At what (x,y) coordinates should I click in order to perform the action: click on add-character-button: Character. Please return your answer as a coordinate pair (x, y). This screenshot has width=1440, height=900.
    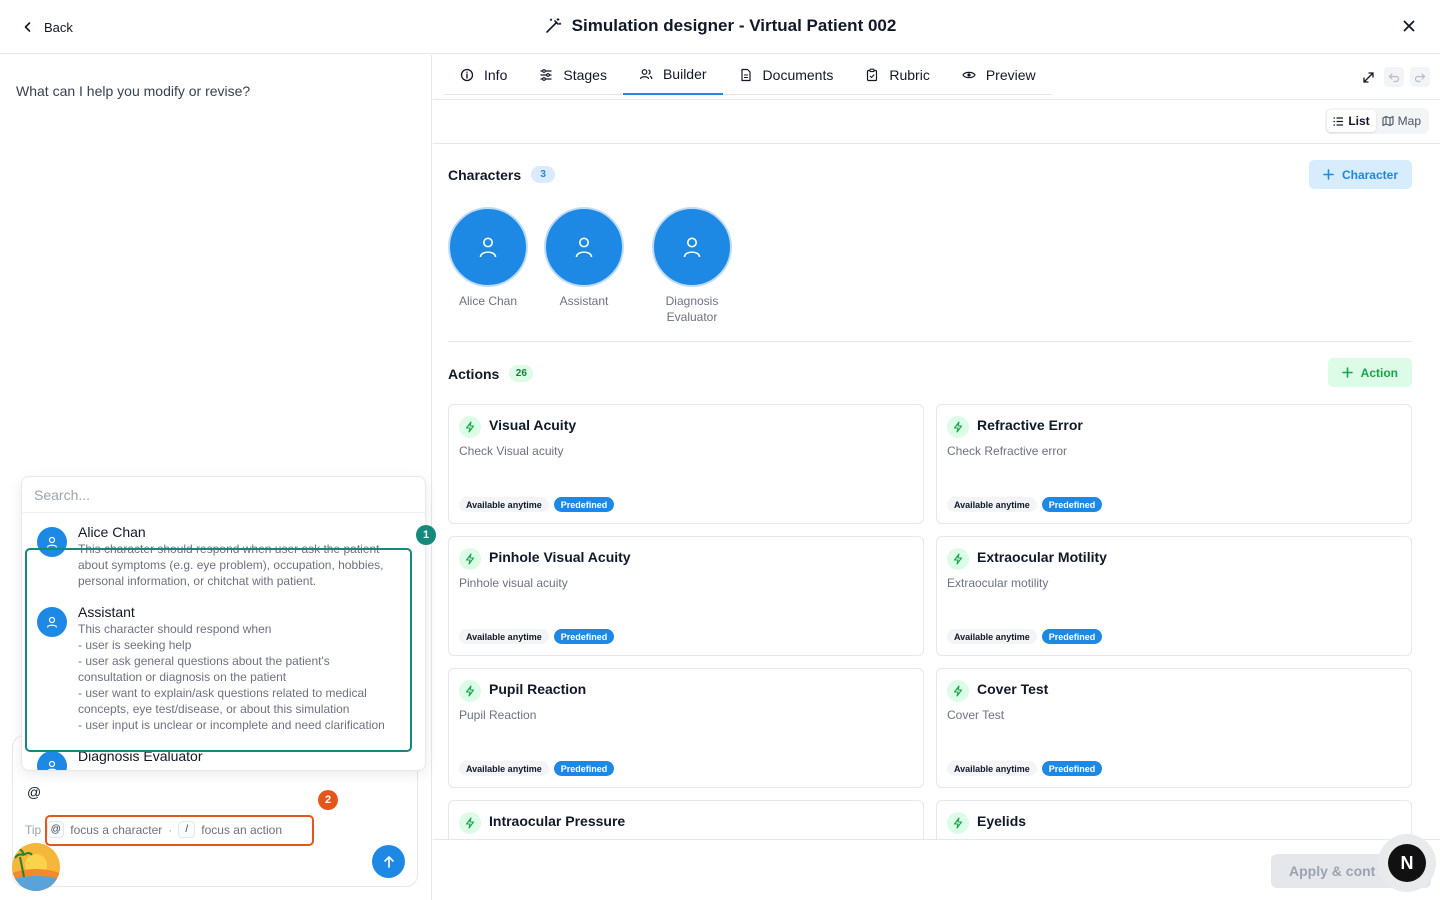
    Looking at the image, I should click on (1360, 174).